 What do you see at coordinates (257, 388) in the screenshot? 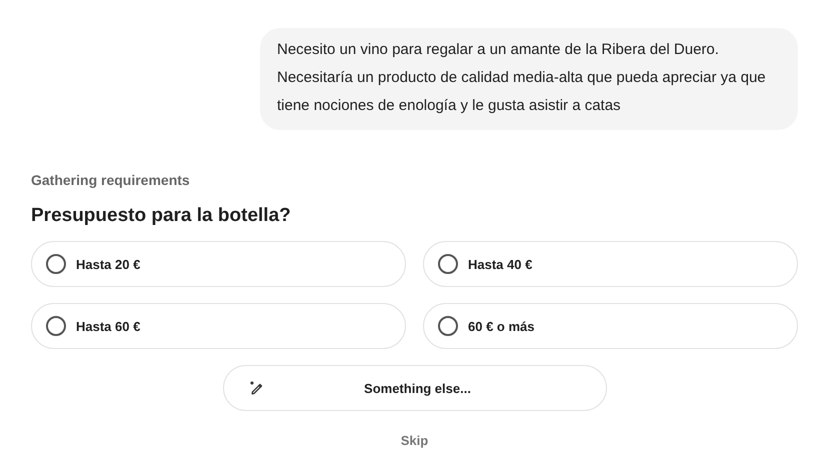
I see `pencil-icon` at bounding box center [257, 388].